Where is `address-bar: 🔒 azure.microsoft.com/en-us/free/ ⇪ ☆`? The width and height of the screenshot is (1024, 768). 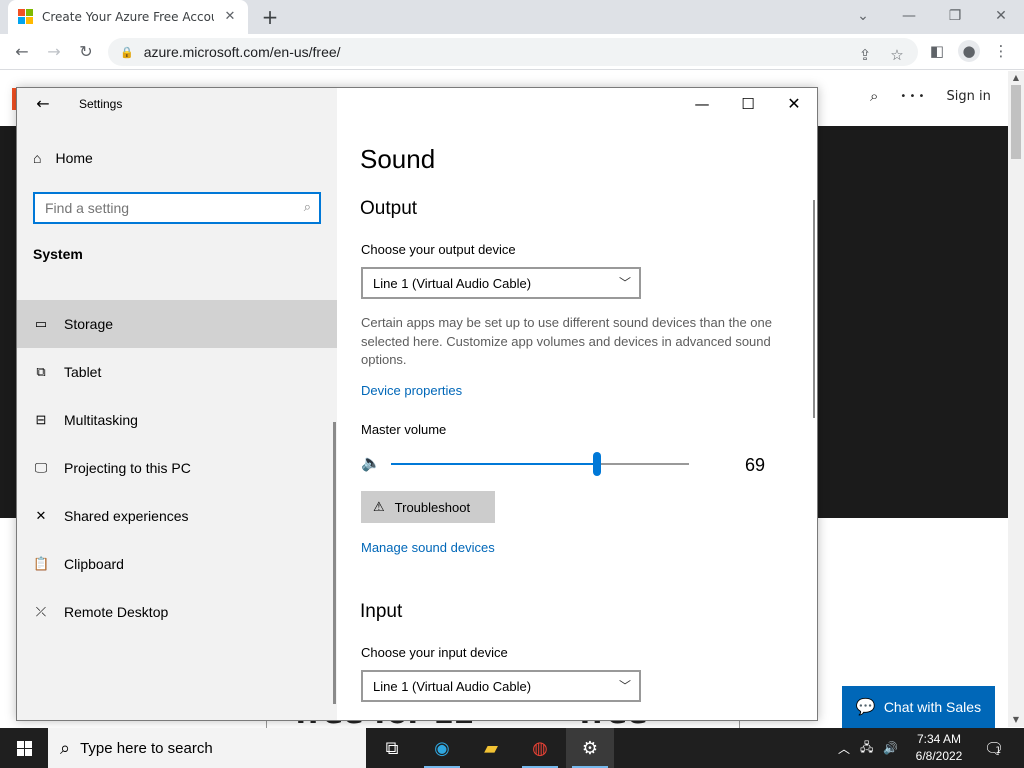 address-bar: 🔒 azure.microsoft.com/en-us/free/ ⇪ ☆ is located at coordinates (513, 52).